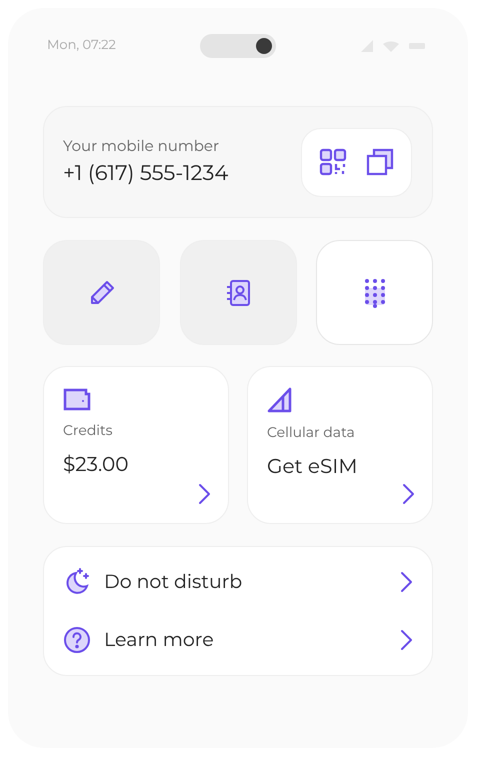 This screenshot has width=477, height=760. What do you see at coordinates (141, 146) in the screenshot?
I see `number-label: Your mobile number` at bounding box center [141, 146].